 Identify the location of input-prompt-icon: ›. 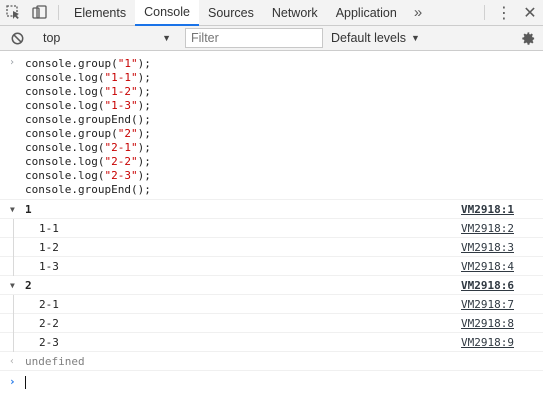
(12, 62).